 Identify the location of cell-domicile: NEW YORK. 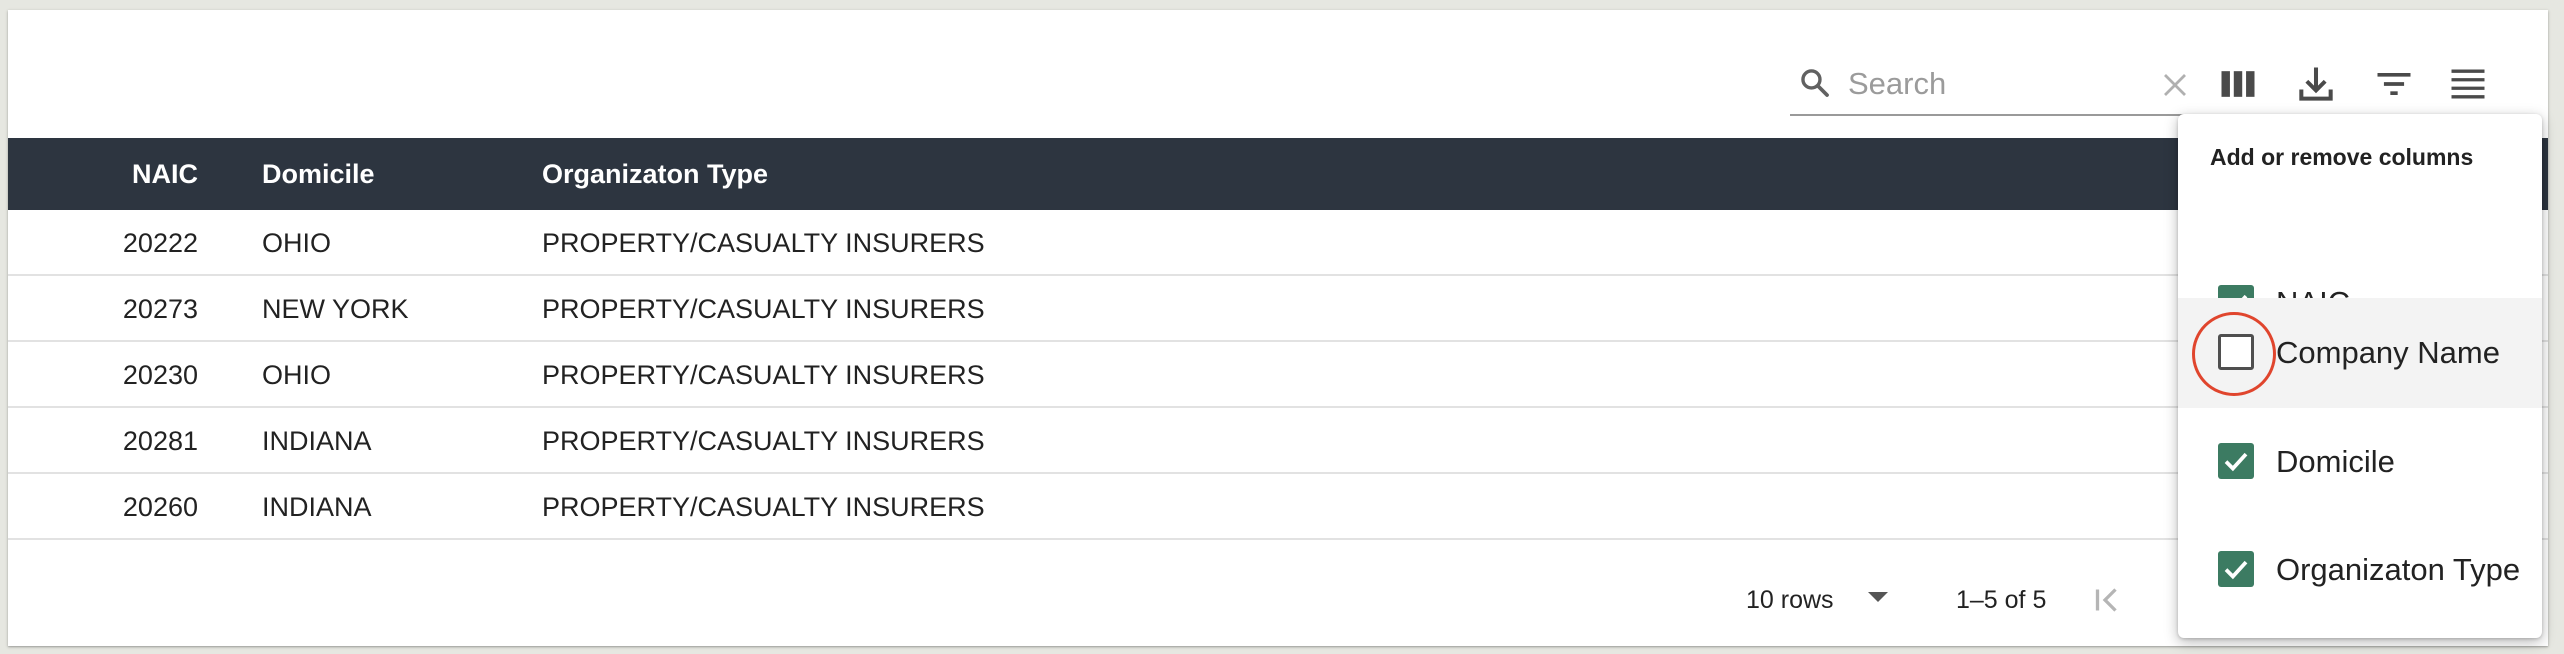
(335, 309).